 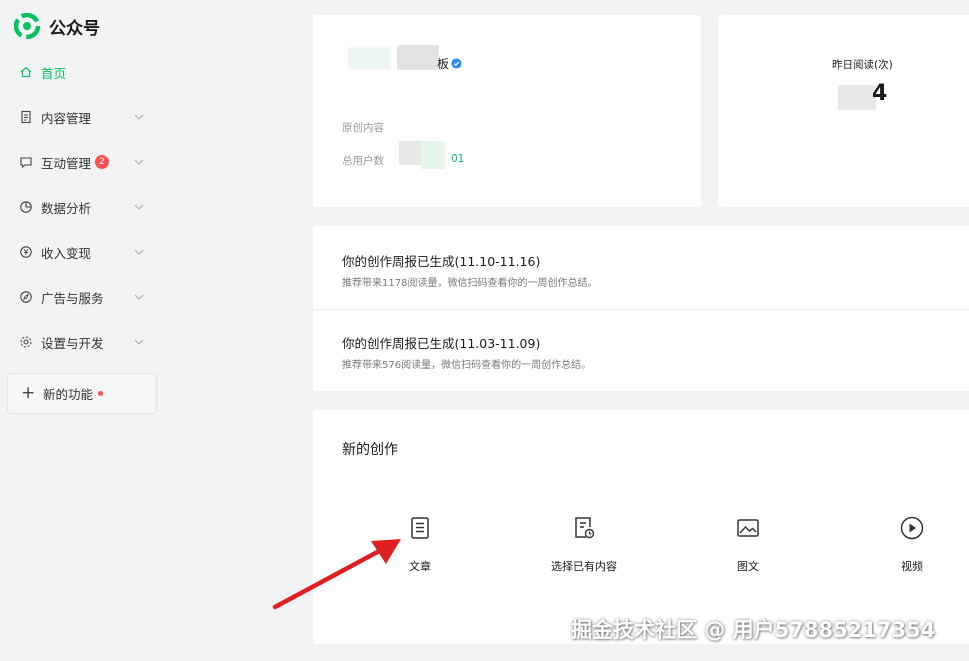 What do you see at coordinates (72, 343) in the screenshot?
I see `sidebar-item-label: 设置与开发` at bounding box center [72, 343].